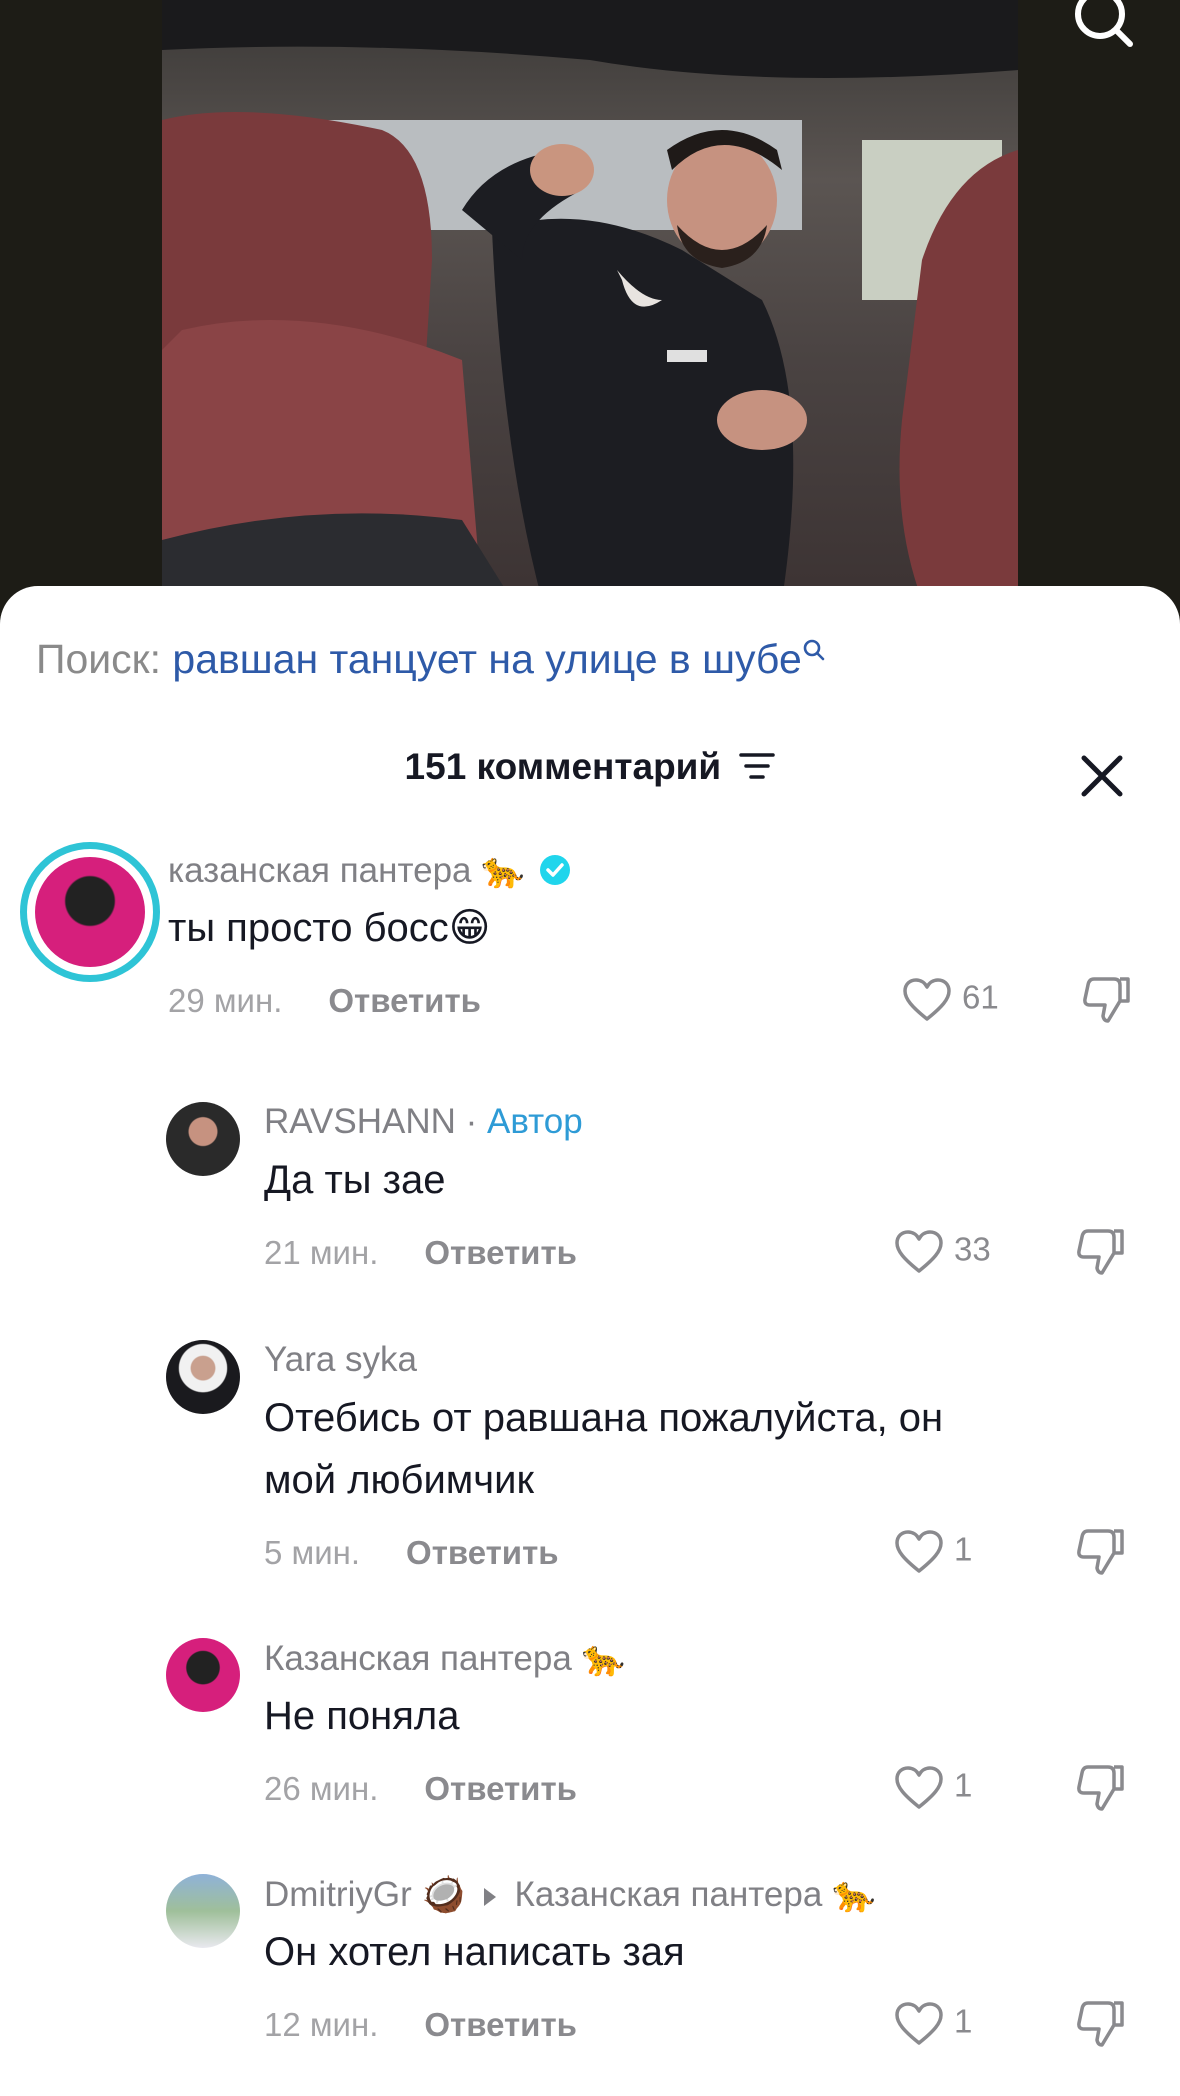  Describe the element at coordinates (486, 659) in the screenshot. I see `search-query-link: равшан танцует на улице в шубе` at that location.